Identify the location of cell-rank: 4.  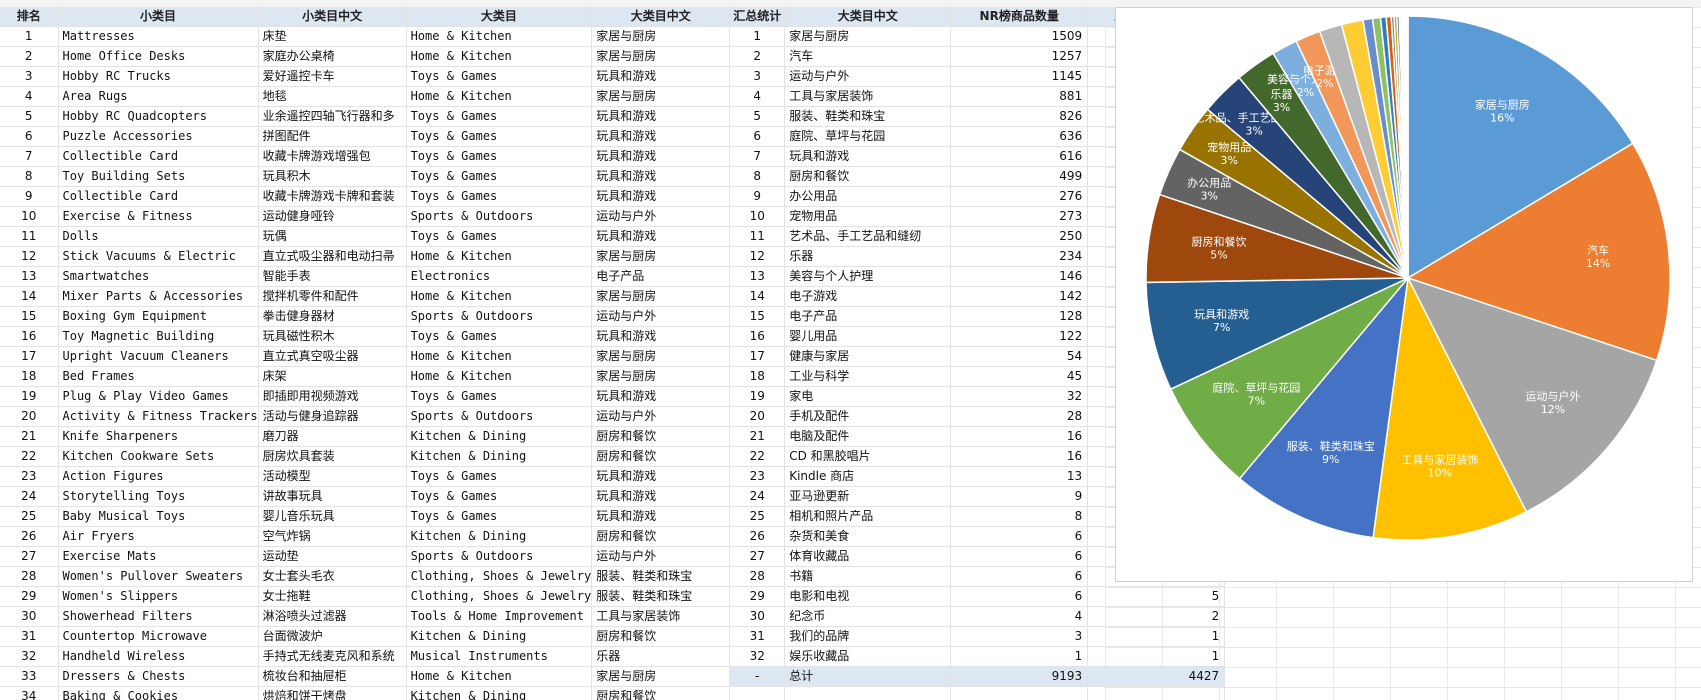
(29, 96).